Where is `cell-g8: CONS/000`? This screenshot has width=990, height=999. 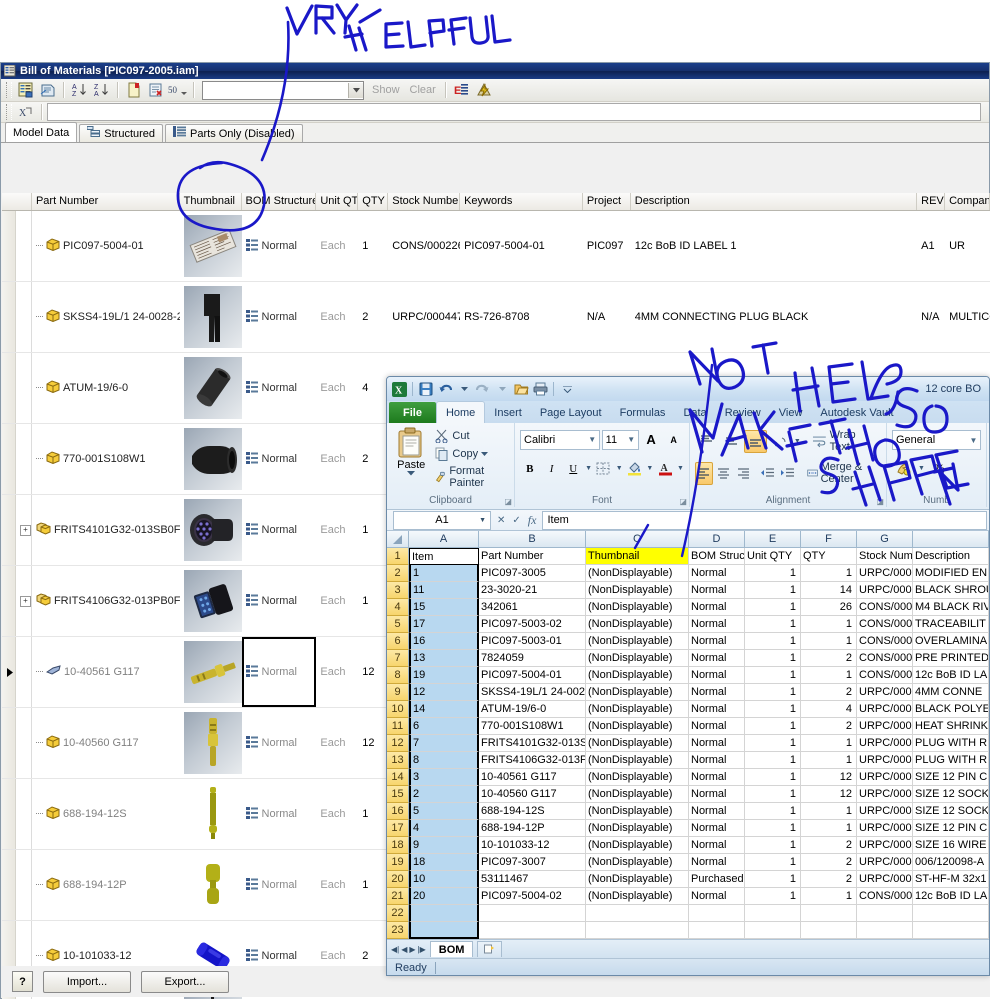 cell-g8: CONS/000 is located at coordinates (885, 675).